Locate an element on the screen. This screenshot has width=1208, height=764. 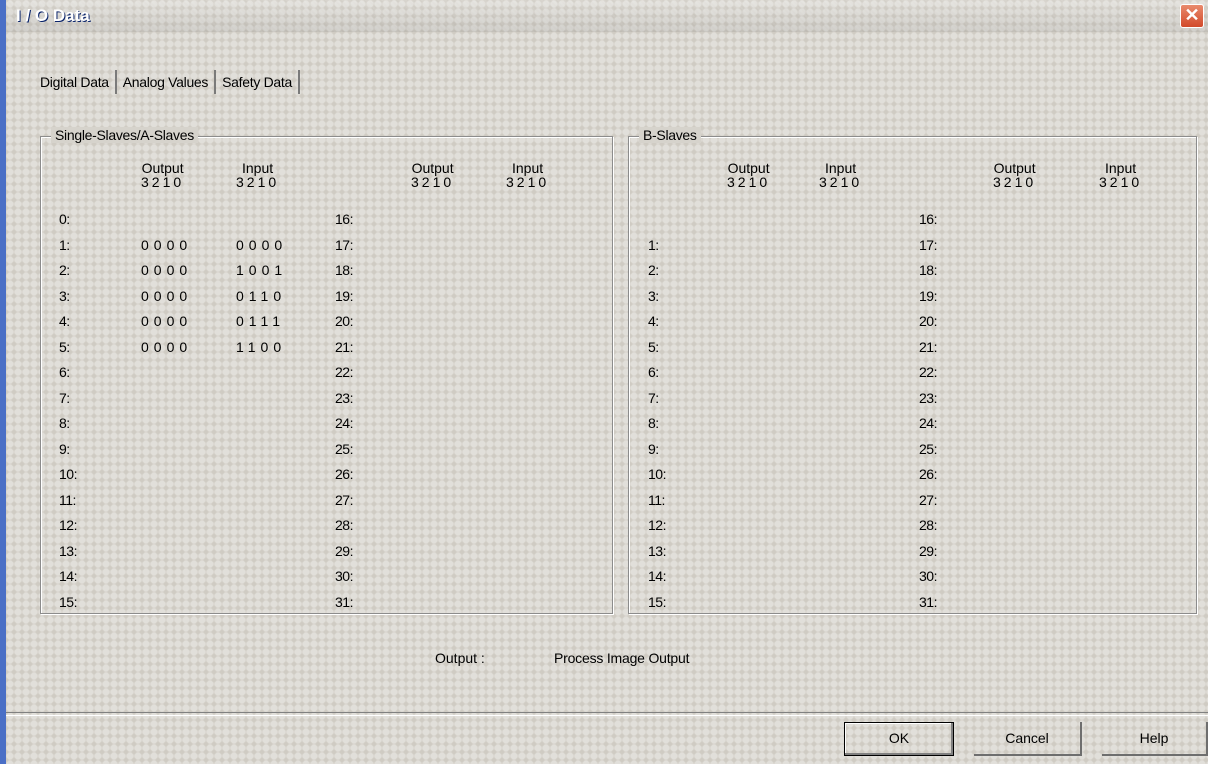
tab-analog-values: Analog Values is located at coordinates (167, 82).